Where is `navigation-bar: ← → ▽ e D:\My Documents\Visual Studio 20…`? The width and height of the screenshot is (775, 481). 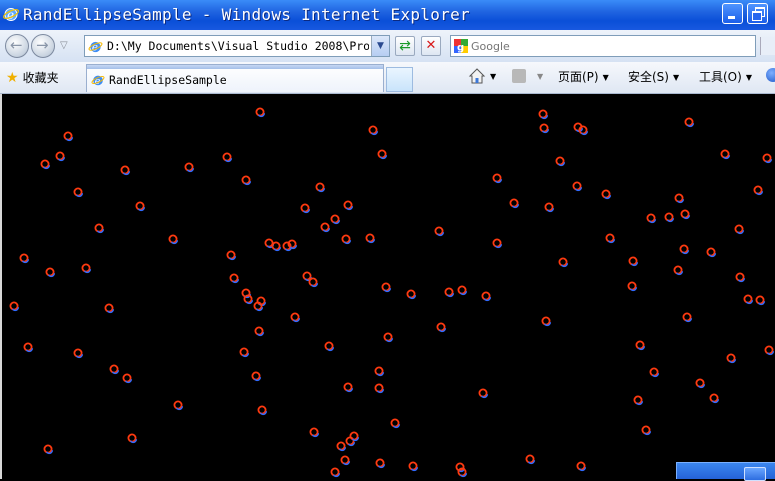
navigation-bar: ← → ▽ e D:\My Documents\Visual Studio 20… is located at coordinates (387, 46).